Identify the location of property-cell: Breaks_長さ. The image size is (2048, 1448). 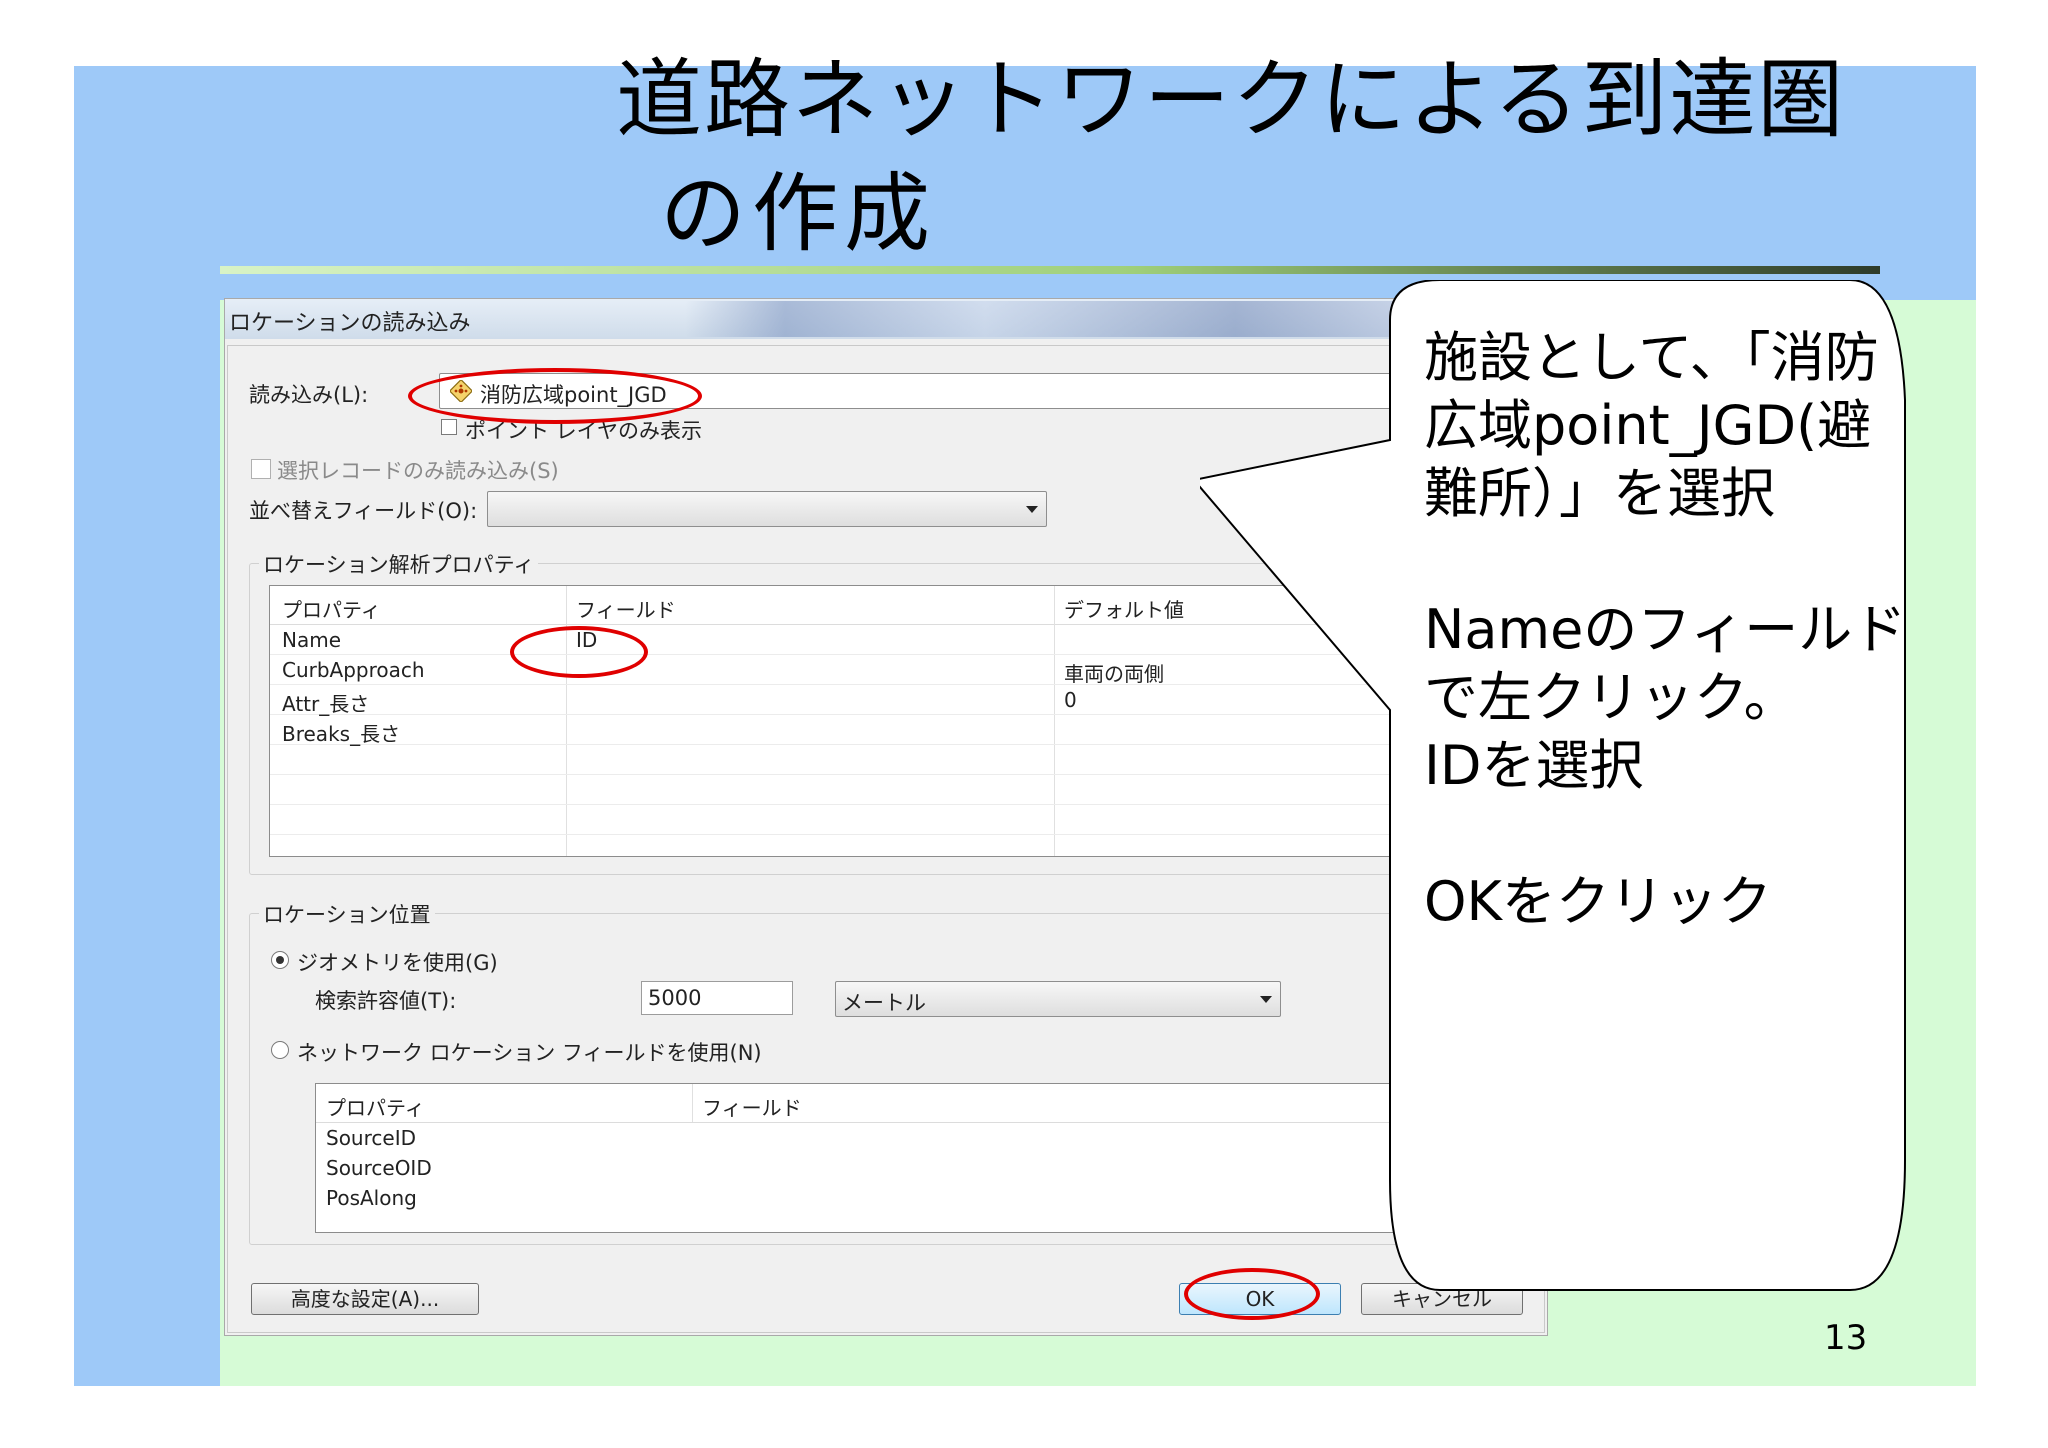
(341, 734).